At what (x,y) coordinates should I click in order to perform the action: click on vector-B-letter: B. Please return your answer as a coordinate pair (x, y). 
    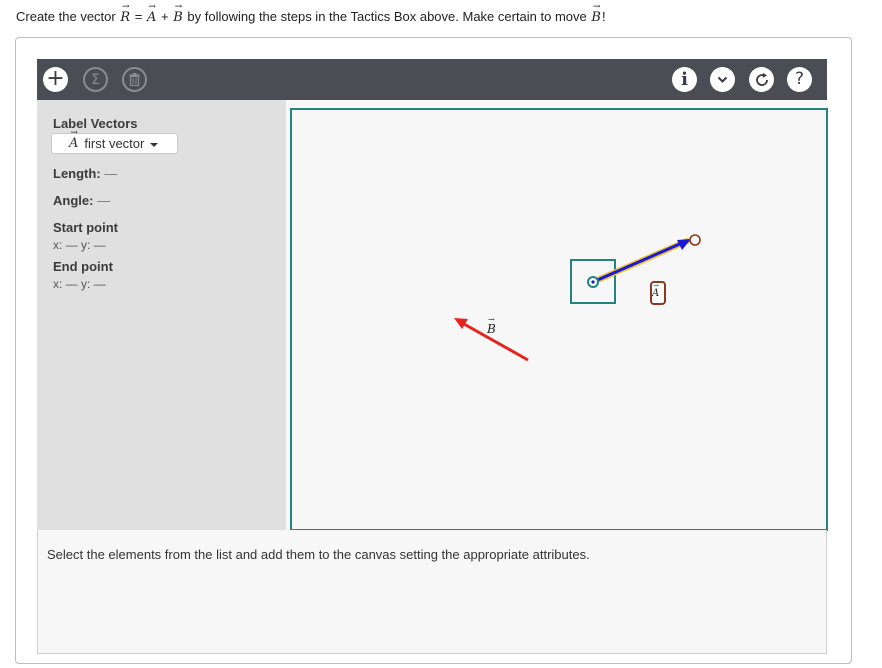
    Looking at the image, I should click on (178, 17).